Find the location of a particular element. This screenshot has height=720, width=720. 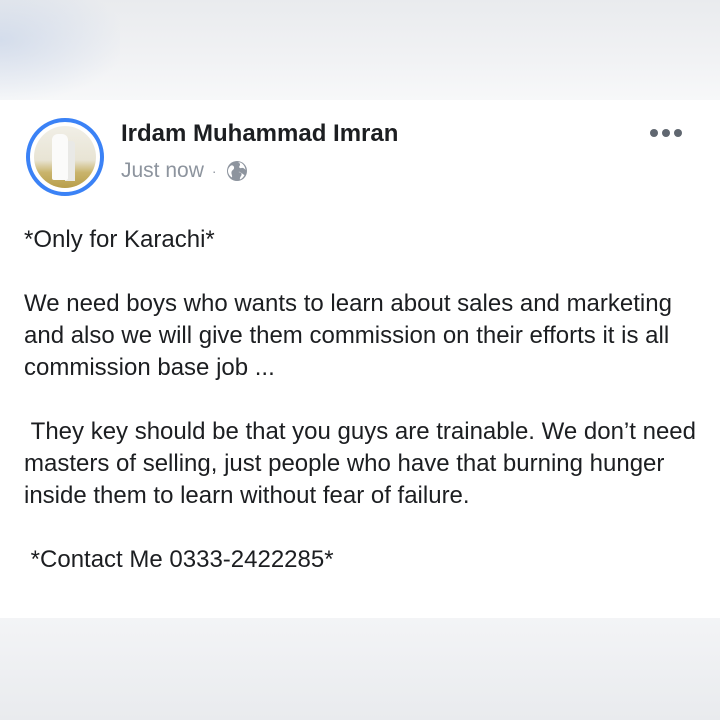

post-paragraph: *Contact Me 0333-2422285* is located at coordinates (179, 559).